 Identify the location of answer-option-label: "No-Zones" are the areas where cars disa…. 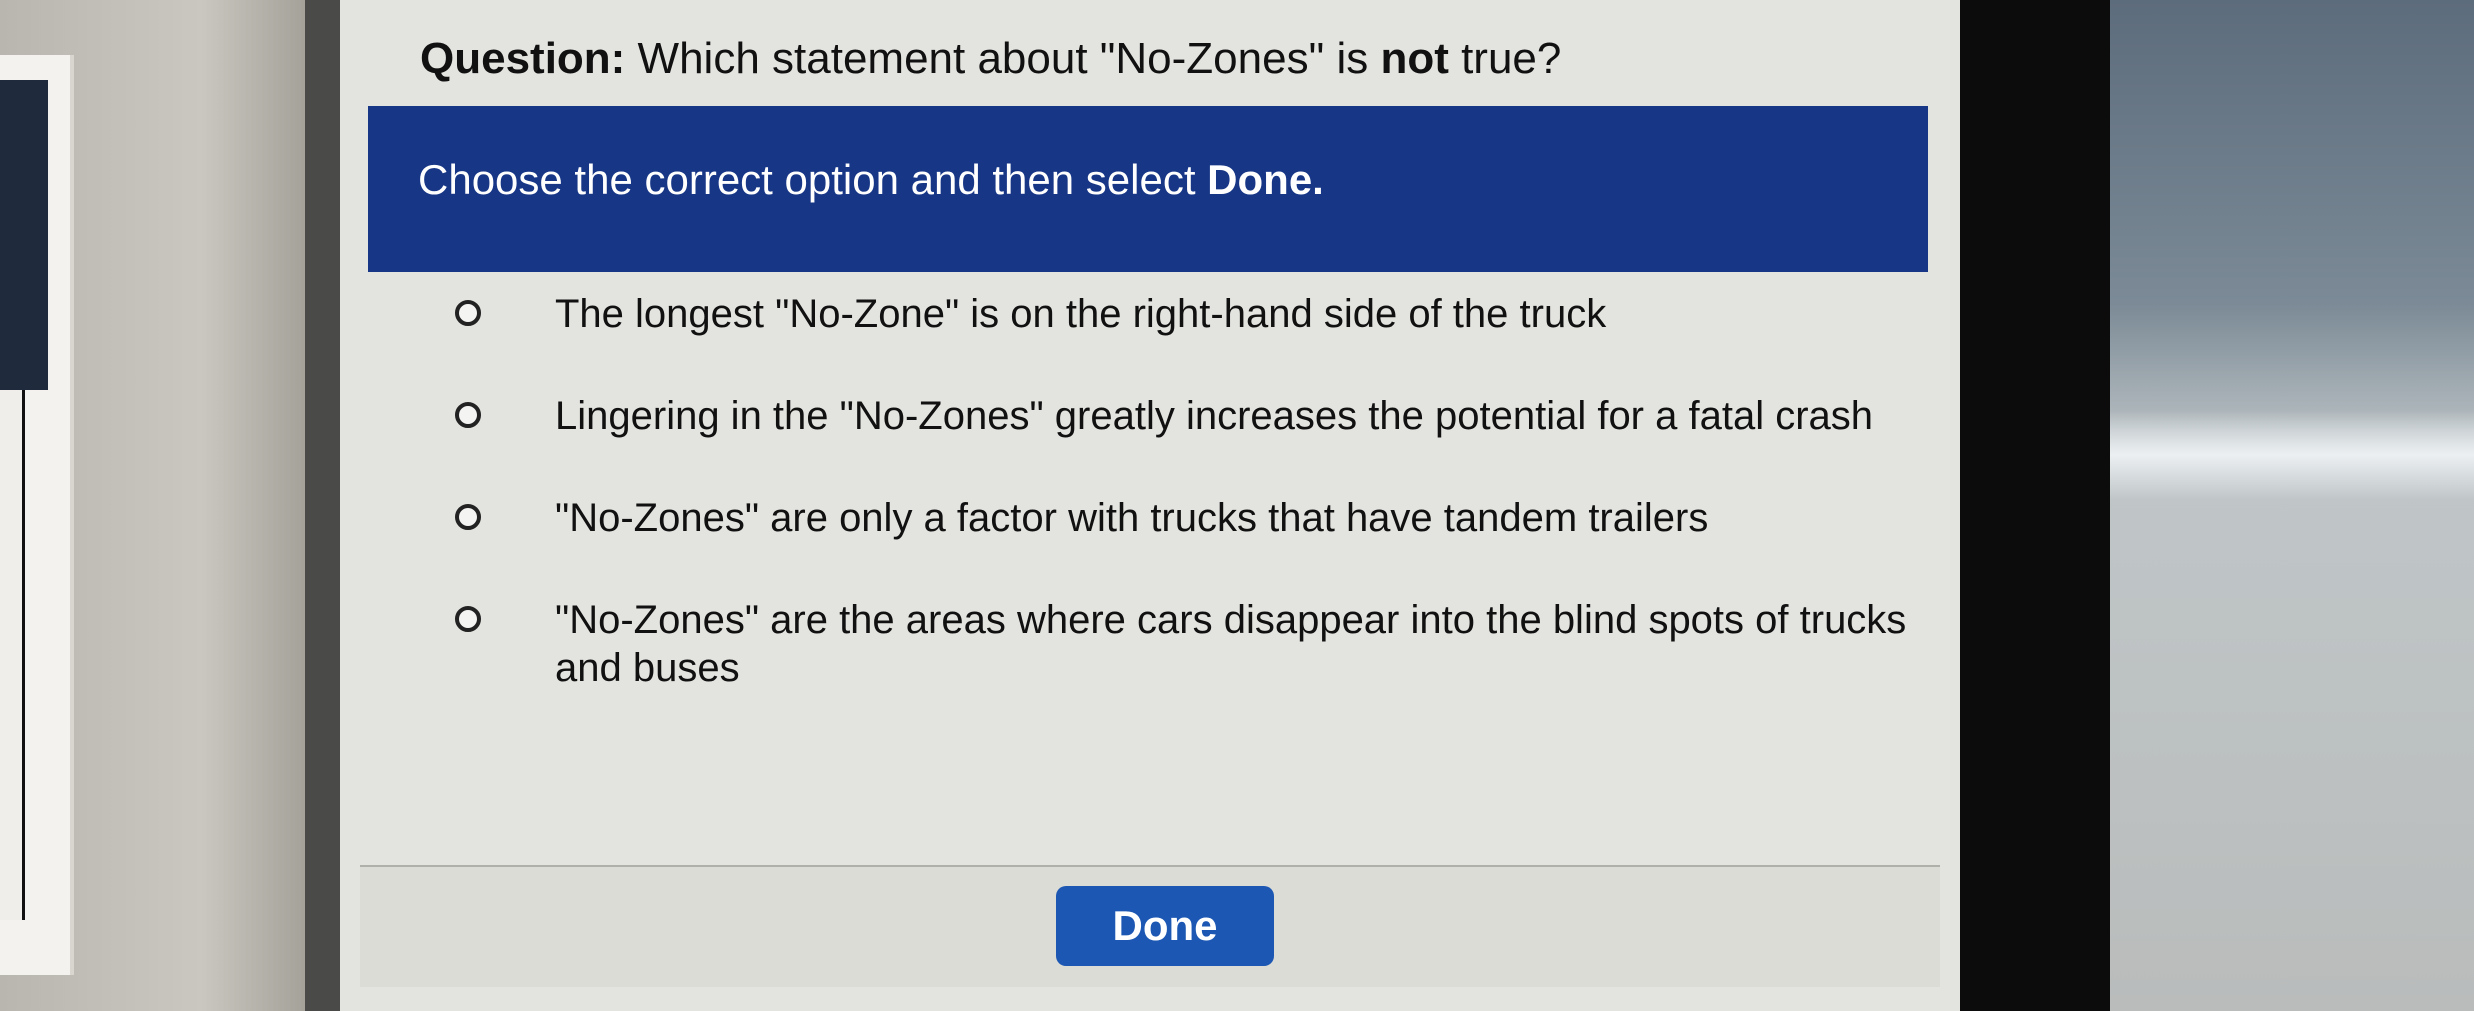
(1231, 644).